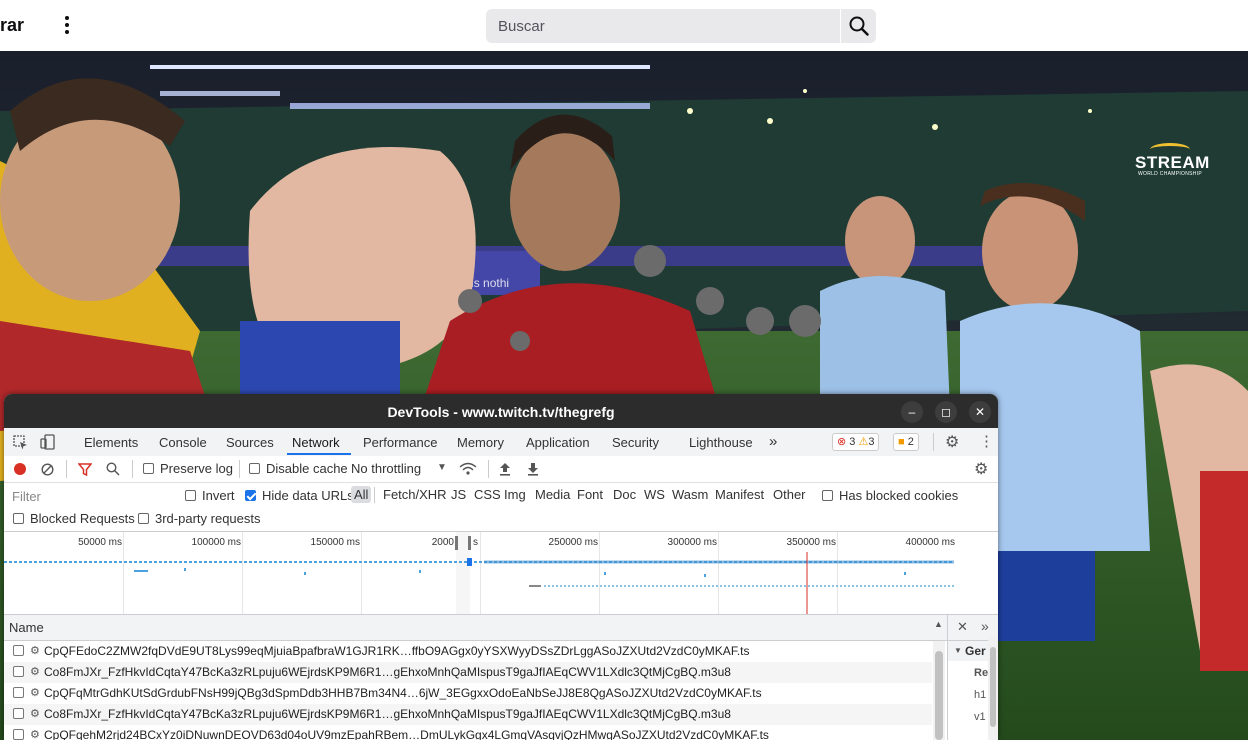 The image size is (1248, 740). I want to click on type-filter-all: All, so click(361, 494).